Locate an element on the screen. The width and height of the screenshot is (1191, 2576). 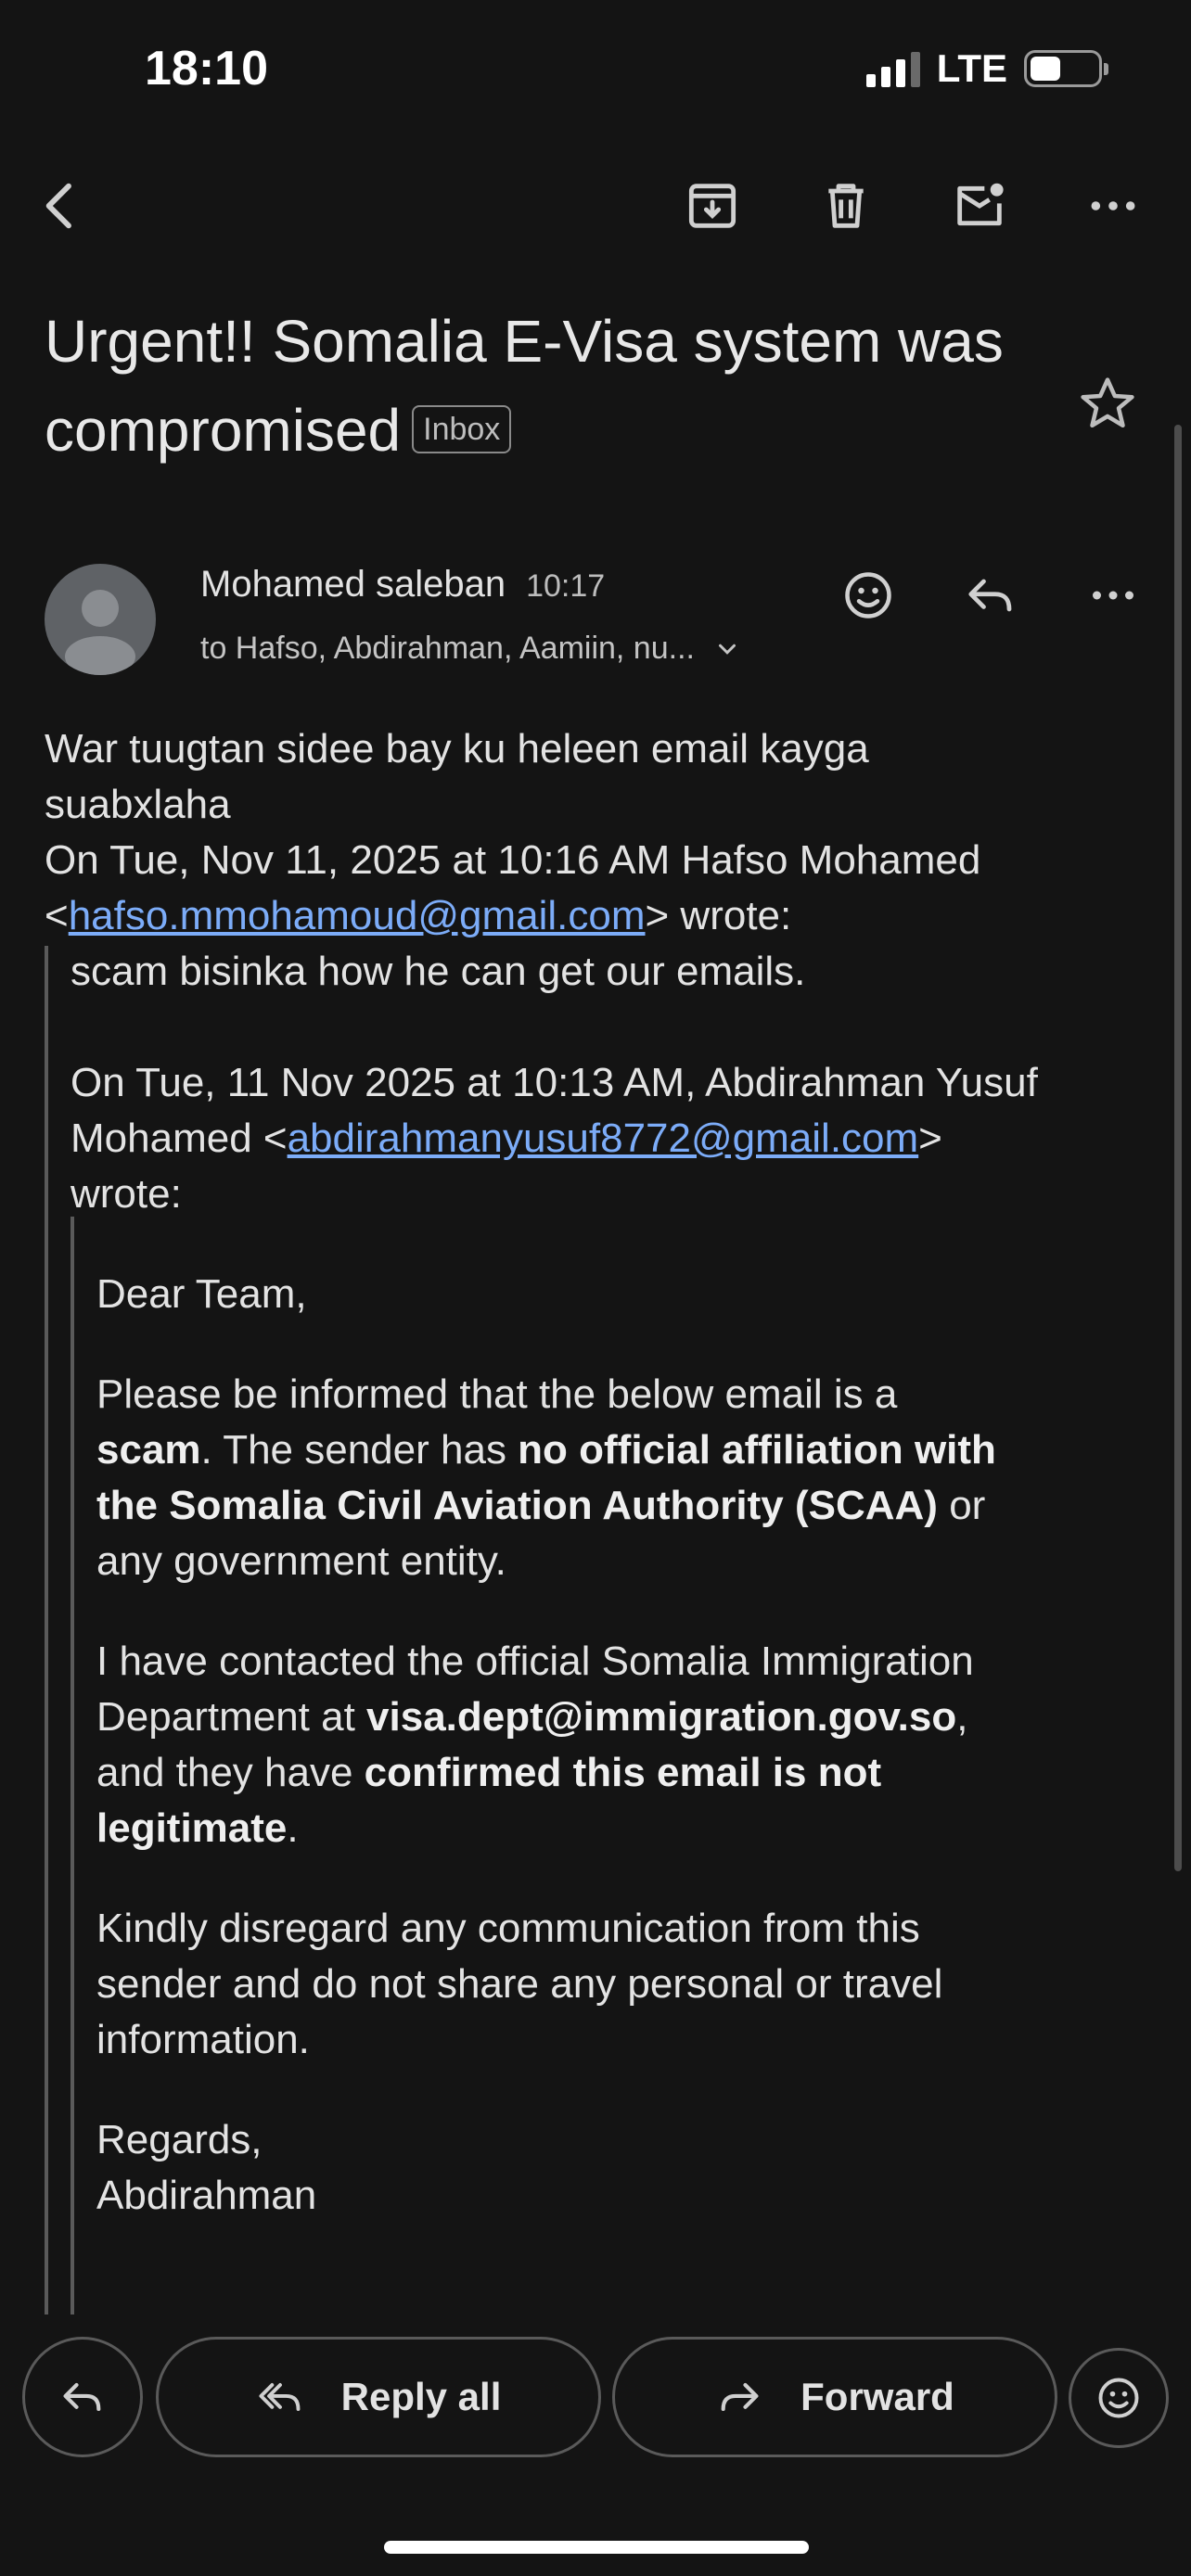
paragraph-line: legitimate. is located at coordinates (629, 1828).